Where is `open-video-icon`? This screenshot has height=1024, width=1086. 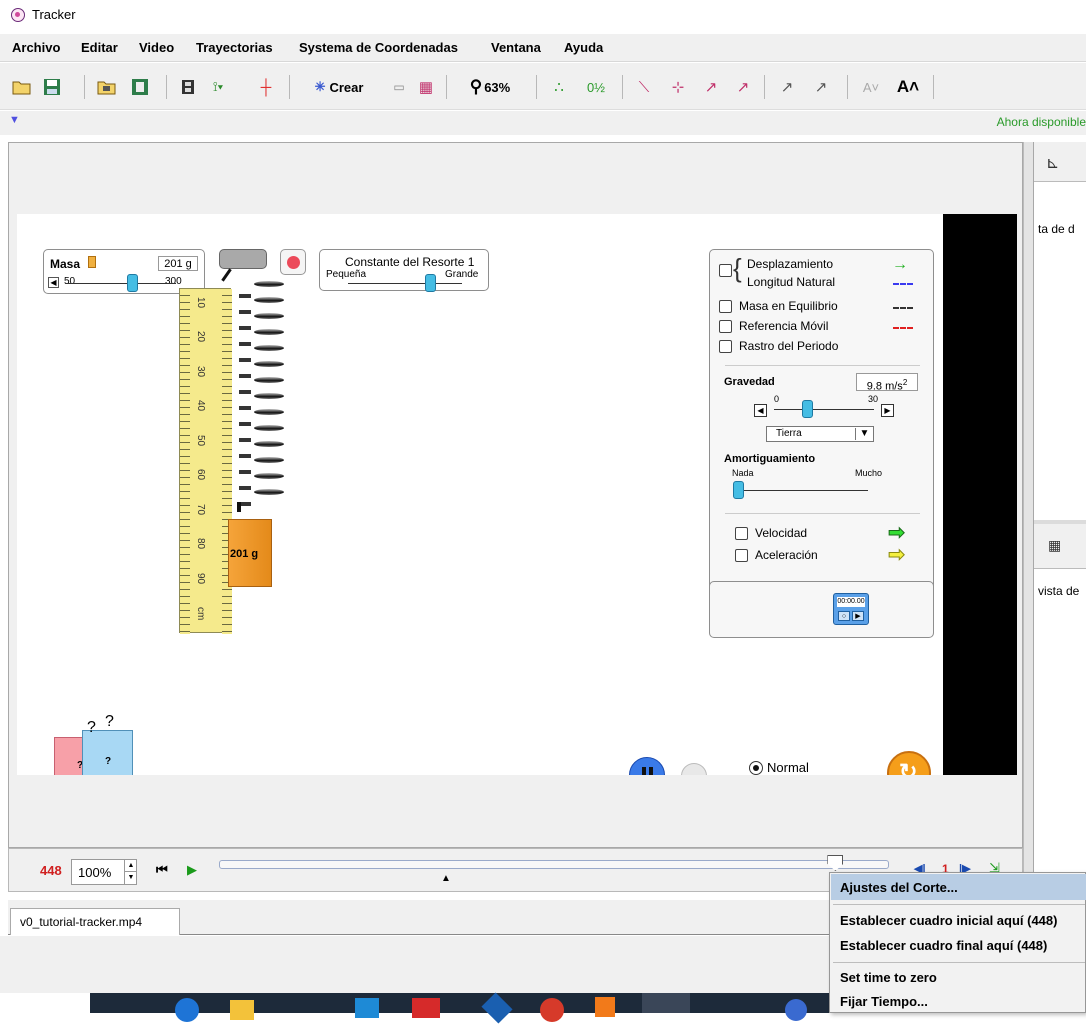
open-video-icon is located at coordinates (107, 87).